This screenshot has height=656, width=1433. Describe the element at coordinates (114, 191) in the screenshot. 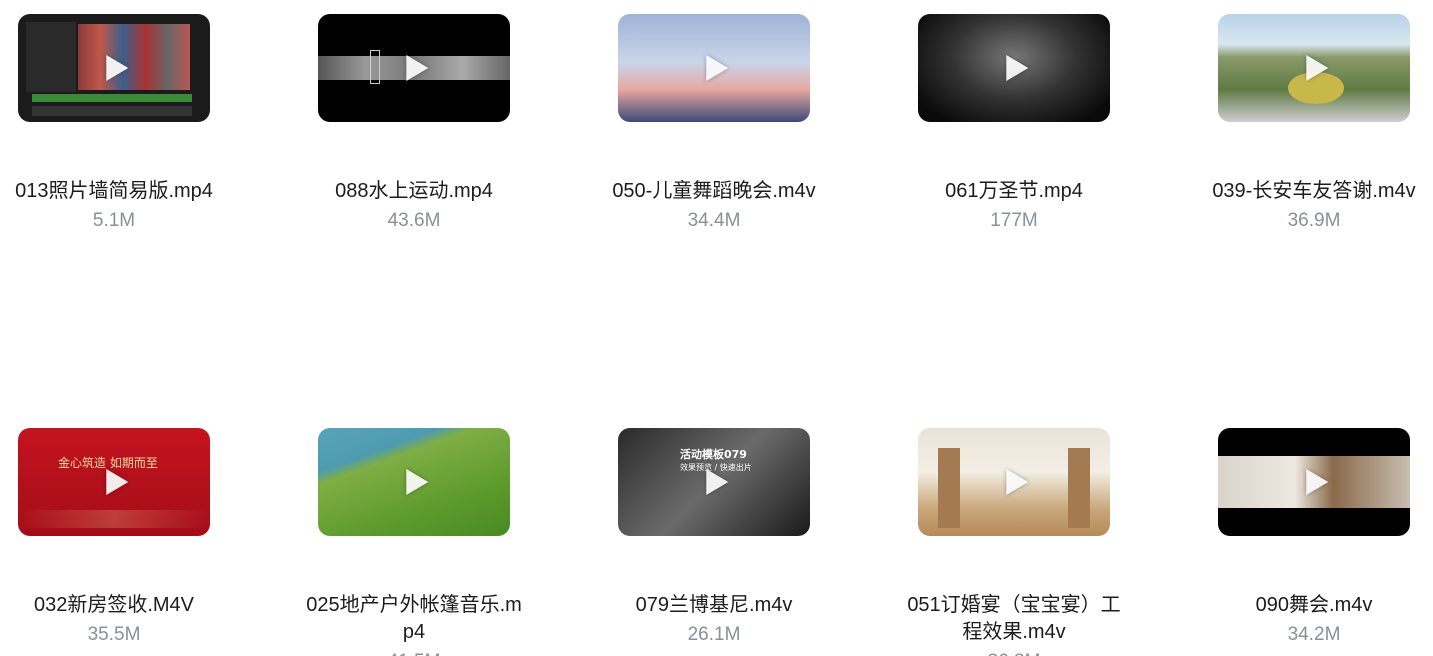

I see `file-name: 013照片墙简易版.mp4` at that location.